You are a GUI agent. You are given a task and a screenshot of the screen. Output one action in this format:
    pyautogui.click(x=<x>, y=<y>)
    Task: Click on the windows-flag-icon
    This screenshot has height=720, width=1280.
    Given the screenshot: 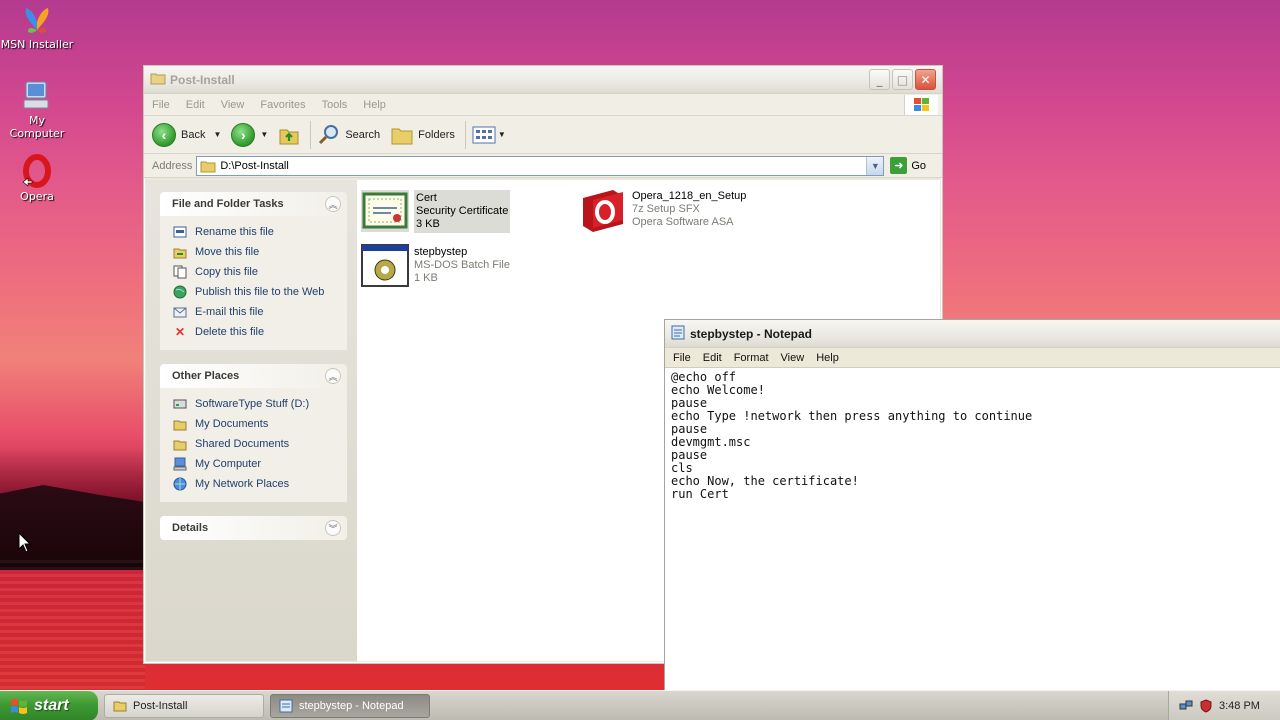 What is the action you would take?
    pyautogui.click(x=19, y=706)
    